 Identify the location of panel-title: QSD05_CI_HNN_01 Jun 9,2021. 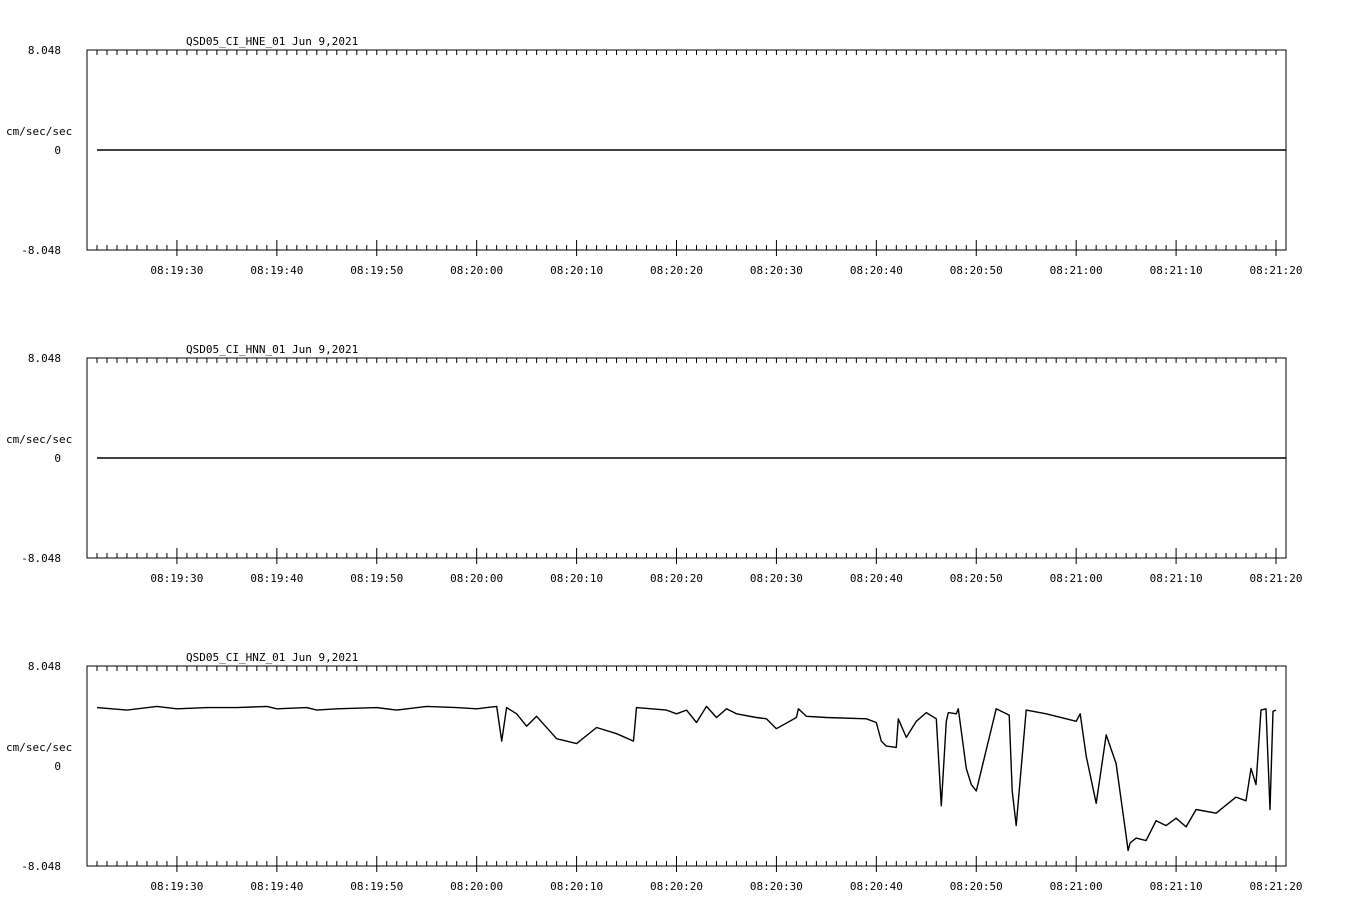
(272, 349).